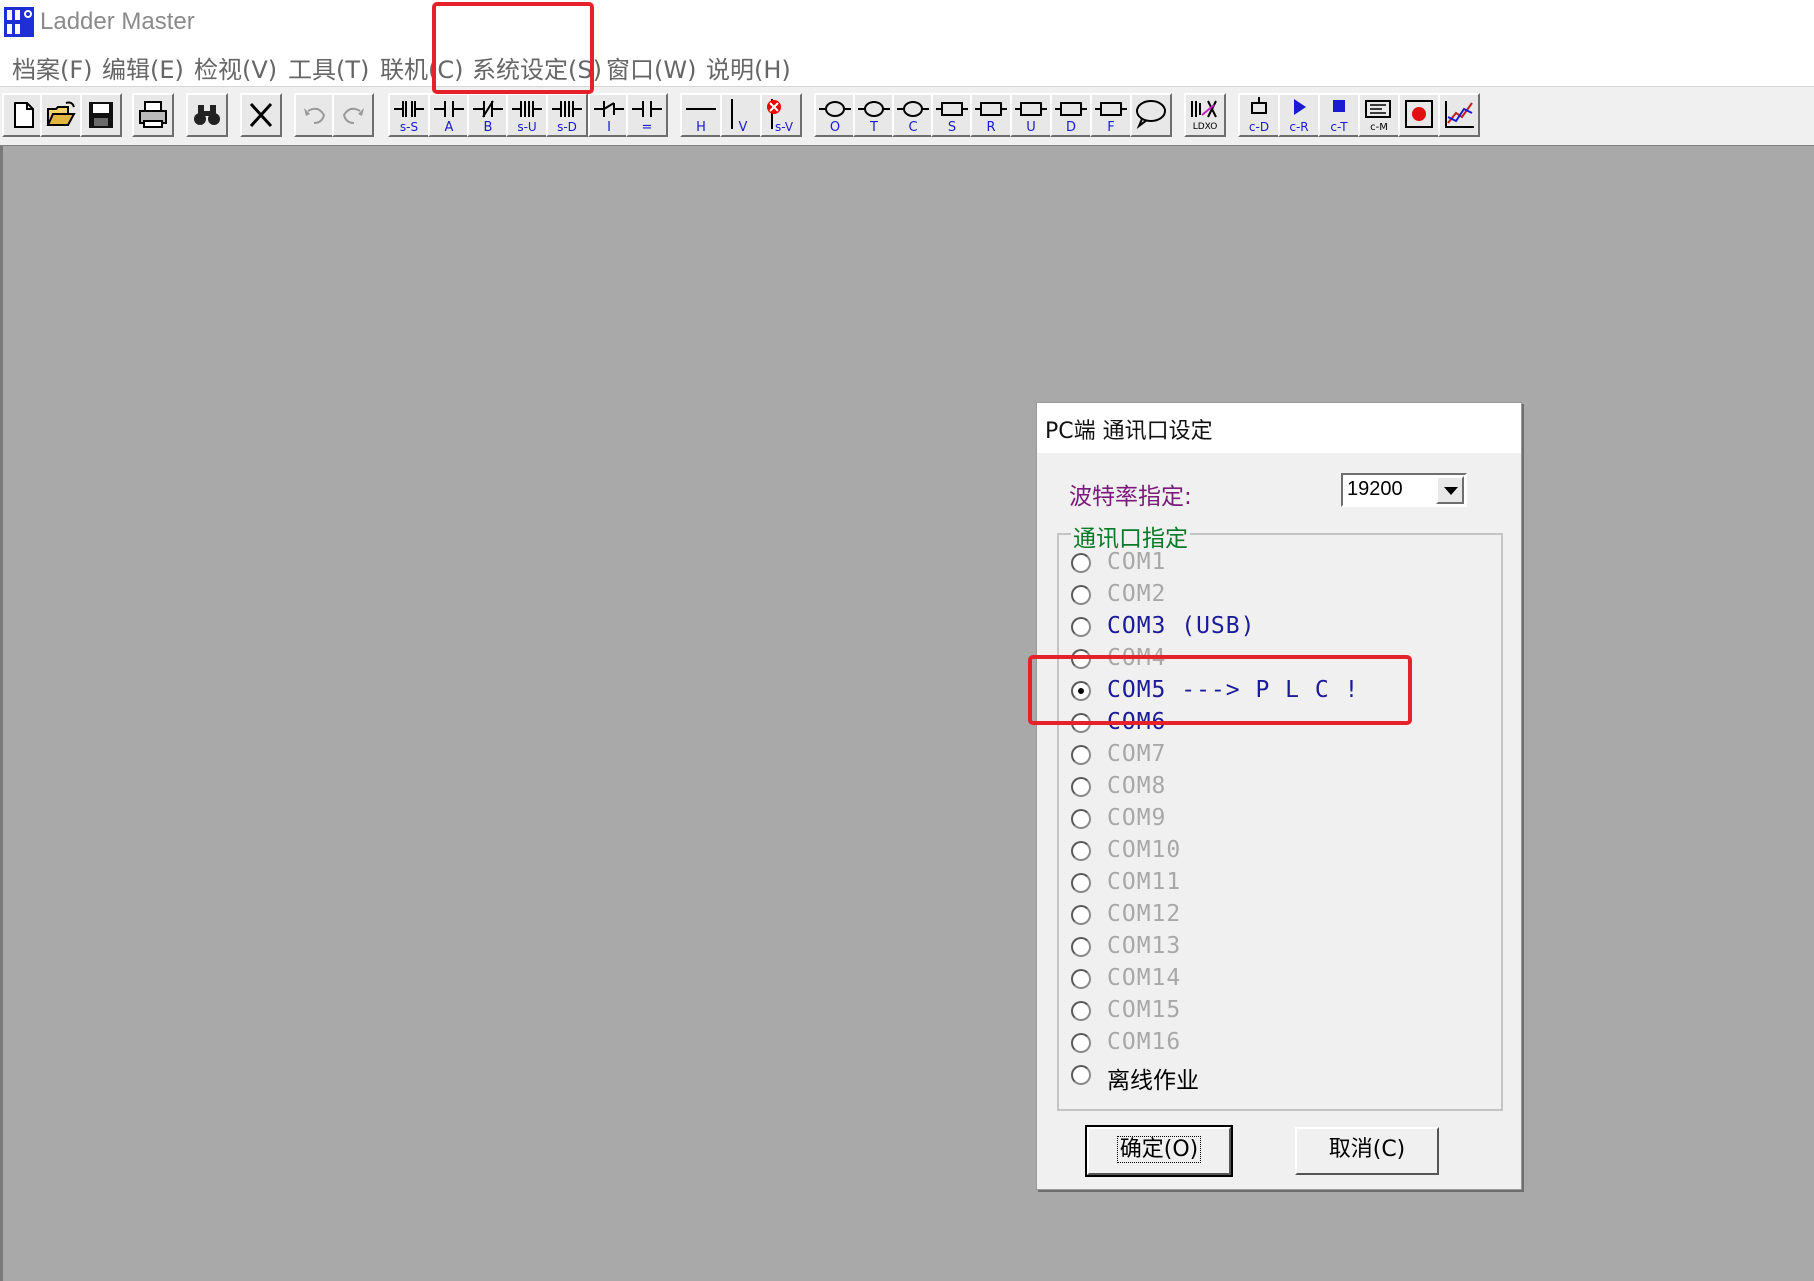  Describe the element at coordinates (1137, 818) in the screenshot. I see `port-label: COM9` at that location.